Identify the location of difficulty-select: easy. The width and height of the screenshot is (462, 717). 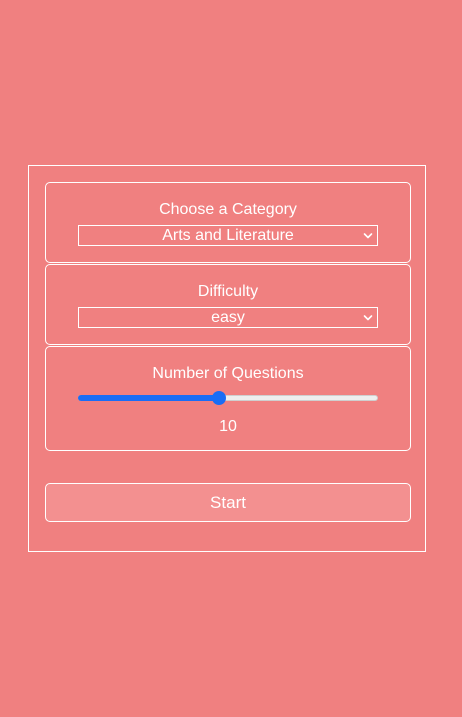
(228, 317).